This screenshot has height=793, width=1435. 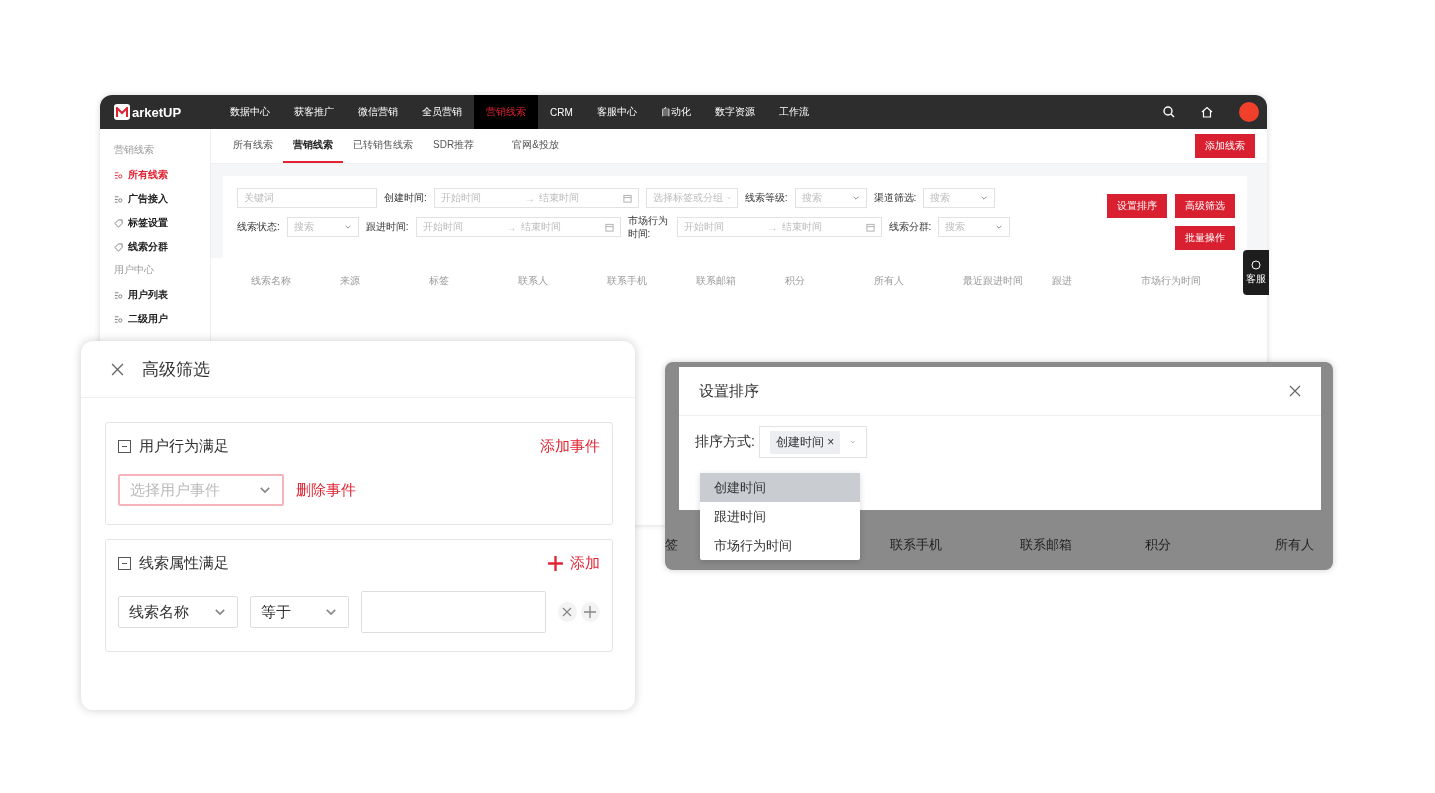 I want to click on sort-label: 排序方式:, so click(x=725, y=442).